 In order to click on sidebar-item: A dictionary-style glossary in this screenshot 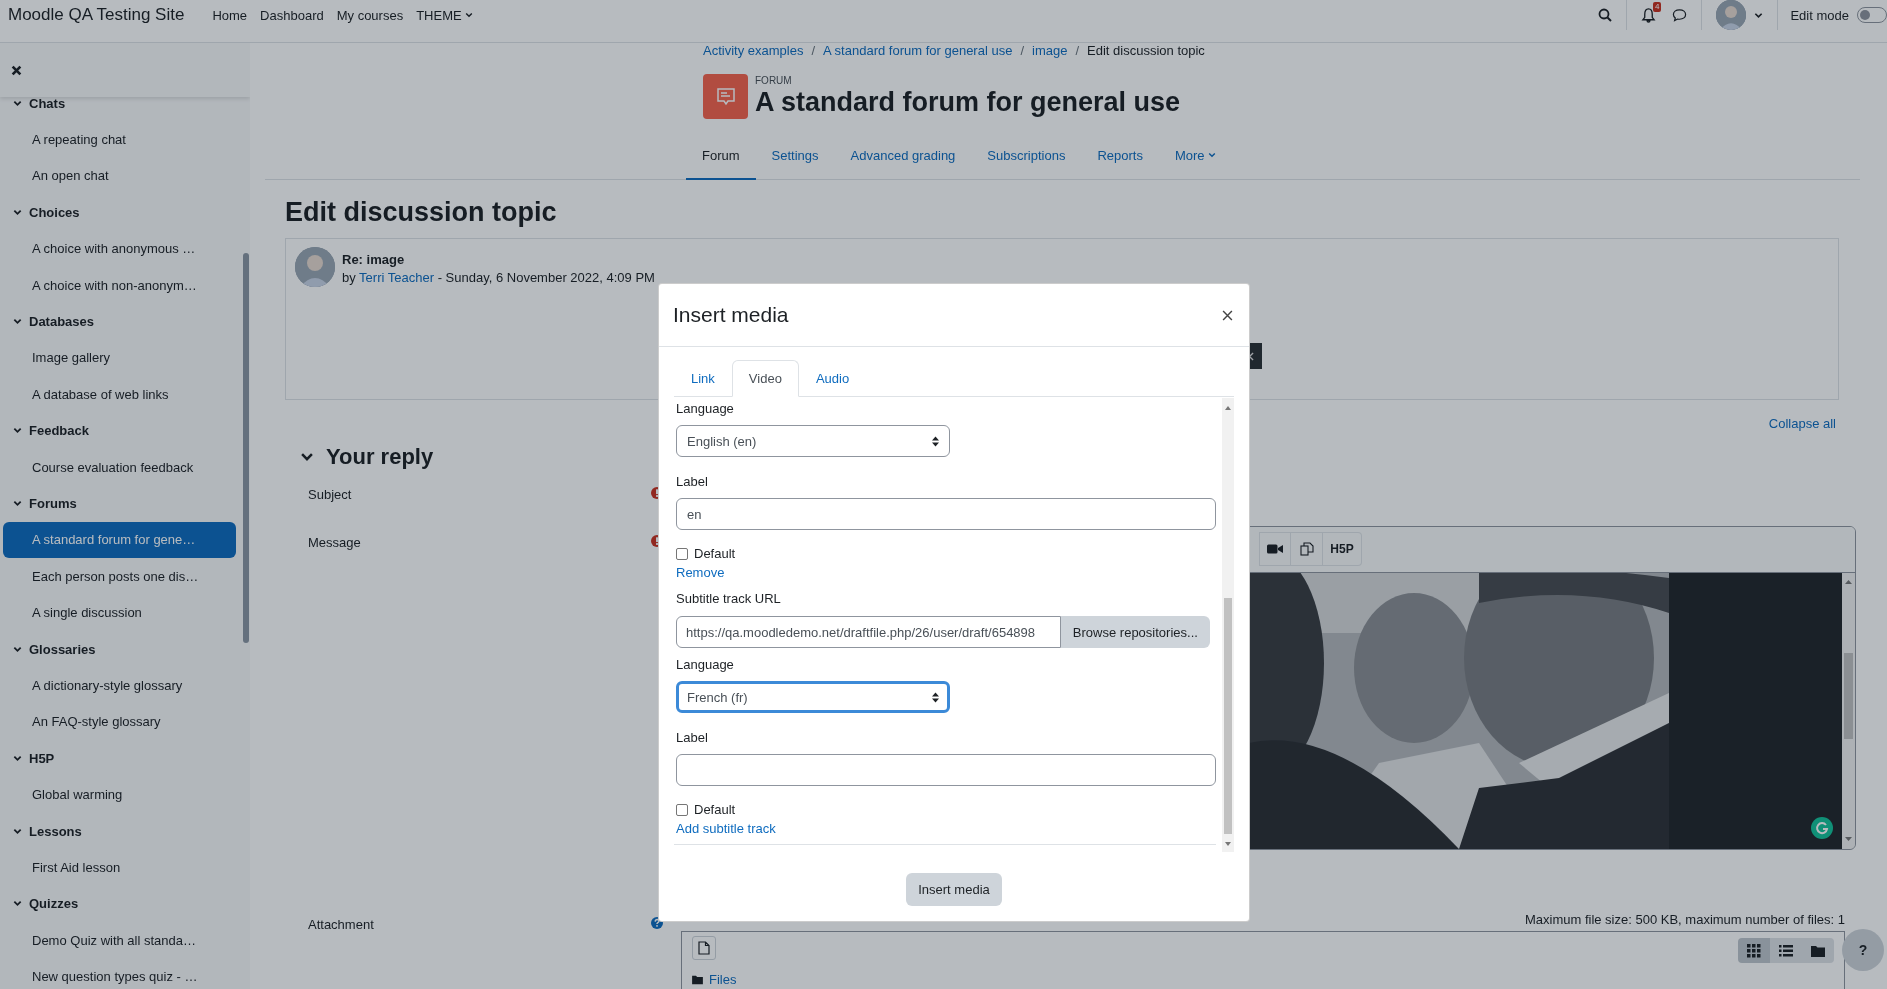, I will do `click(119, 685)`.